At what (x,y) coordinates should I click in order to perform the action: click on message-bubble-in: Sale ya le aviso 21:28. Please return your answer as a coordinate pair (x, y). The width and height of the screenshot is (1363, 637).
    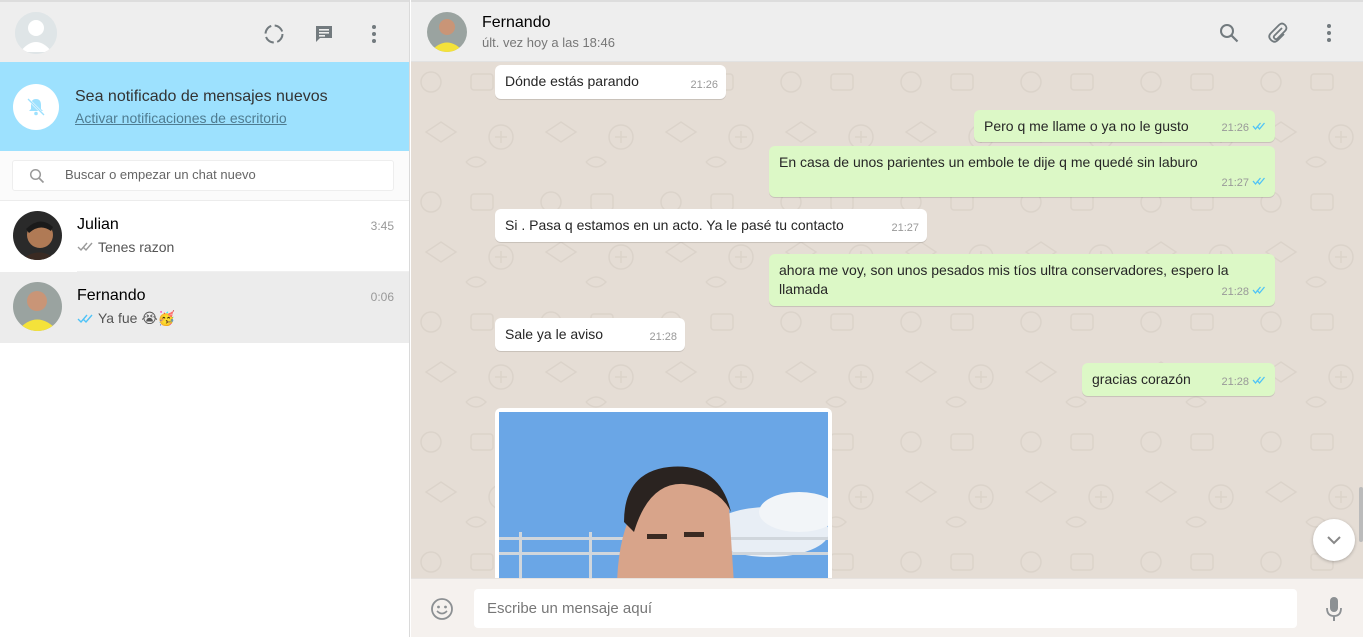
    Looking at the image, I should click on (590, 334).